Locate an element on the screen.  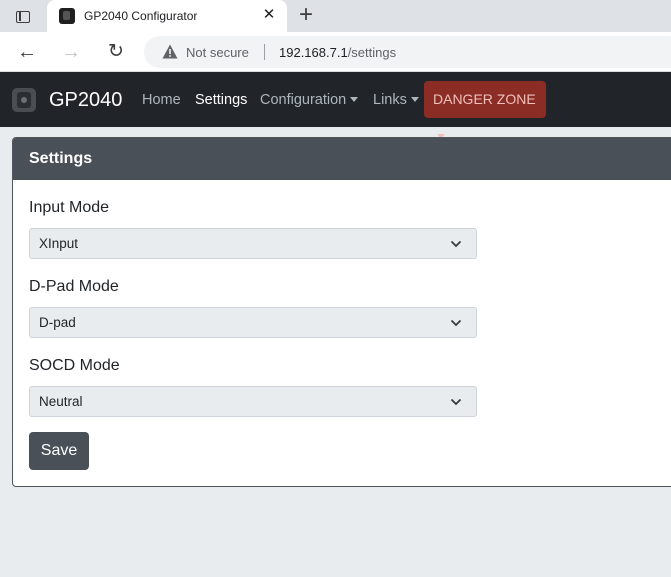
socd-mode-value: Neutral is located at coordinates (61, 401).